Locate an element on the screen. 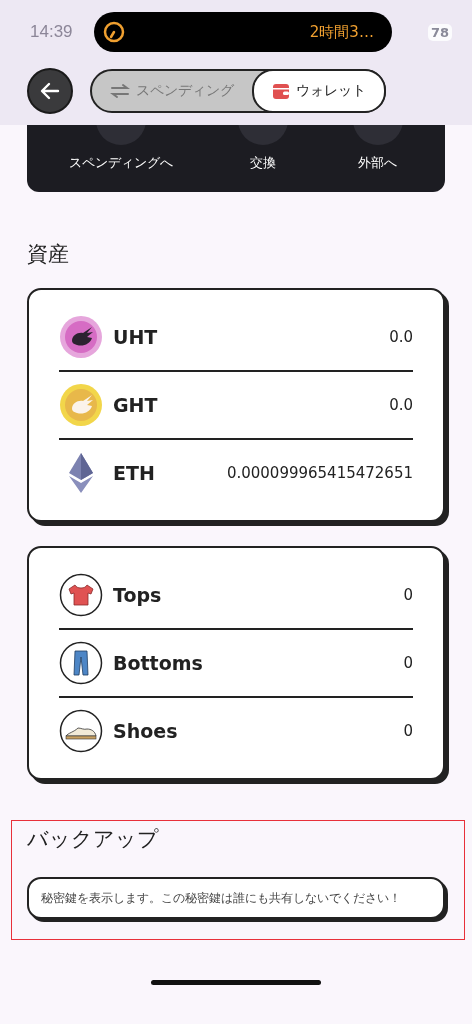 The height and width of the screenshot is (1024, 472). jeans-icon is located at coordinates (81, 663).